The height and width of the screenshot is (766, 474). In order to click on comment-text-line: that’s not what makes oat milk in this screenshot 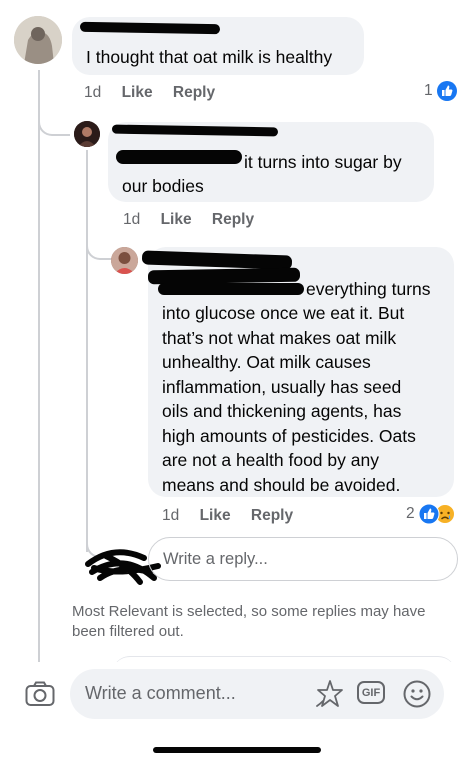, I will do `click(279, 337)`.